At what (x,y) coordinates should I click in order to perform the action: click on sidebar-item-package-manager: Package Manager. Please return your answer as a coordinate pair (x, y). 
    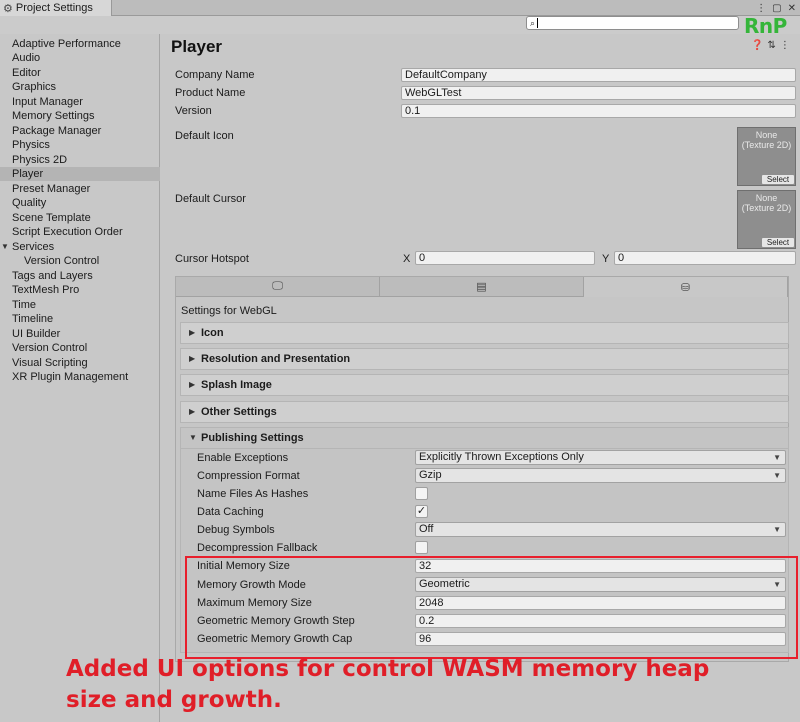
    Looking at the image, I should click on (56, 131).